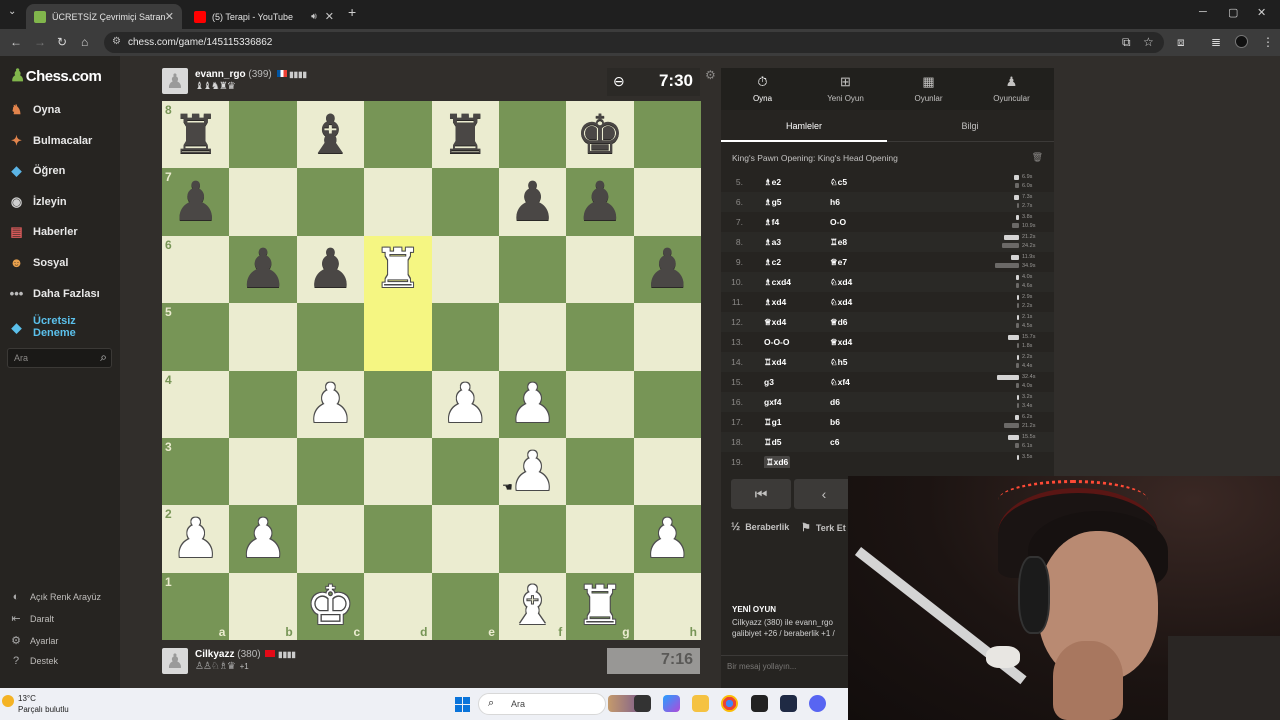 This screenshot has width=1280, height=720. I want to click on sidebar-item-learn: ◆ Öğren, so click(37, 170).